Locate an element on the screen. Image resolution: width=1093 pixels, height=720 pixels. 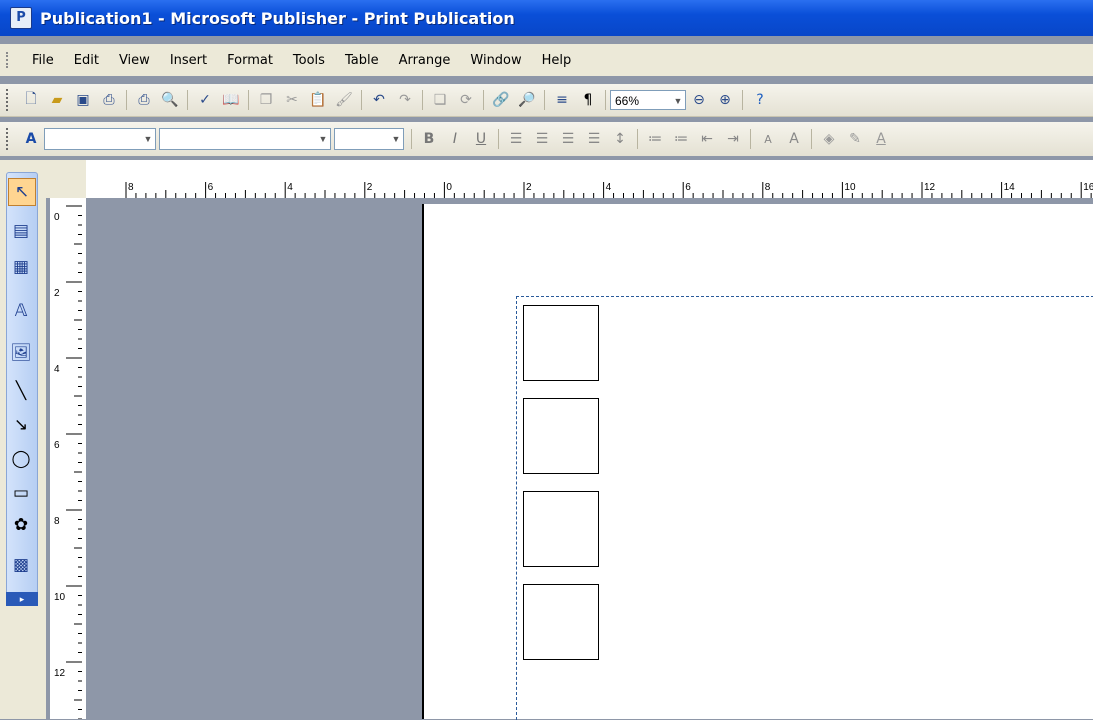
help-icon: ? is located at coordinates (760, 100).